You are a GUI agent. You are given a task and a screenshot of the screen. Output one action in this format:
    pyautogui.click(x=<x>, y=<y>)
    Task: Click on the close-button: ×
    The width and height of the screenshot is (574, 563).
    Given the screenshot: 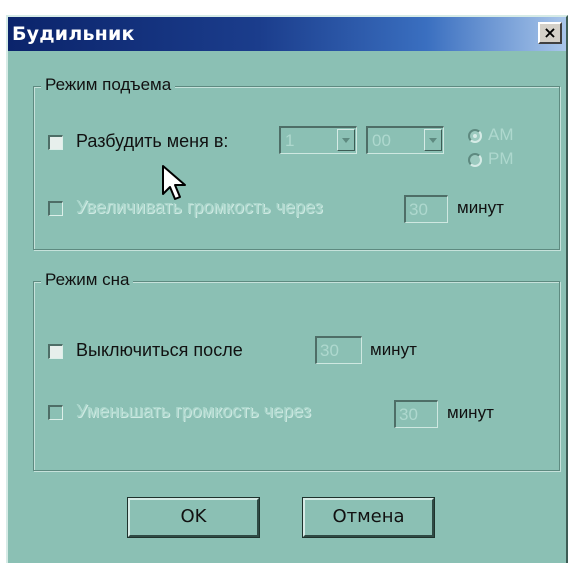 What is the action you would take?
    pyautogui.click(x=550, y=33)
    